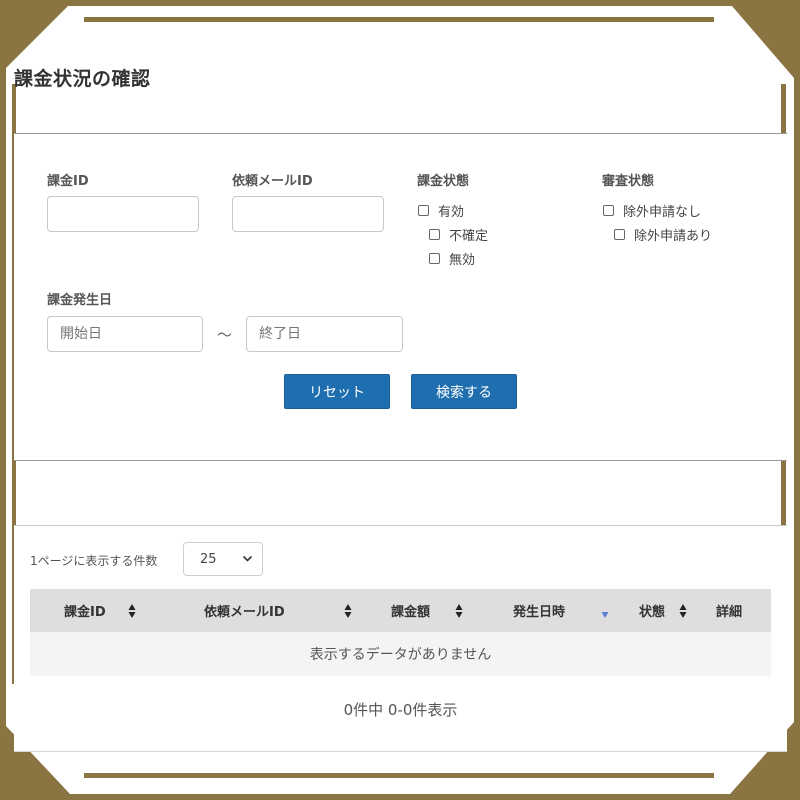 Image resolution: width=800 pixels, height=800 pixels. What do you see at coordinates (123, 214) in the screenshot?
I see `billing-id-input` at bounding box center [123, 214].